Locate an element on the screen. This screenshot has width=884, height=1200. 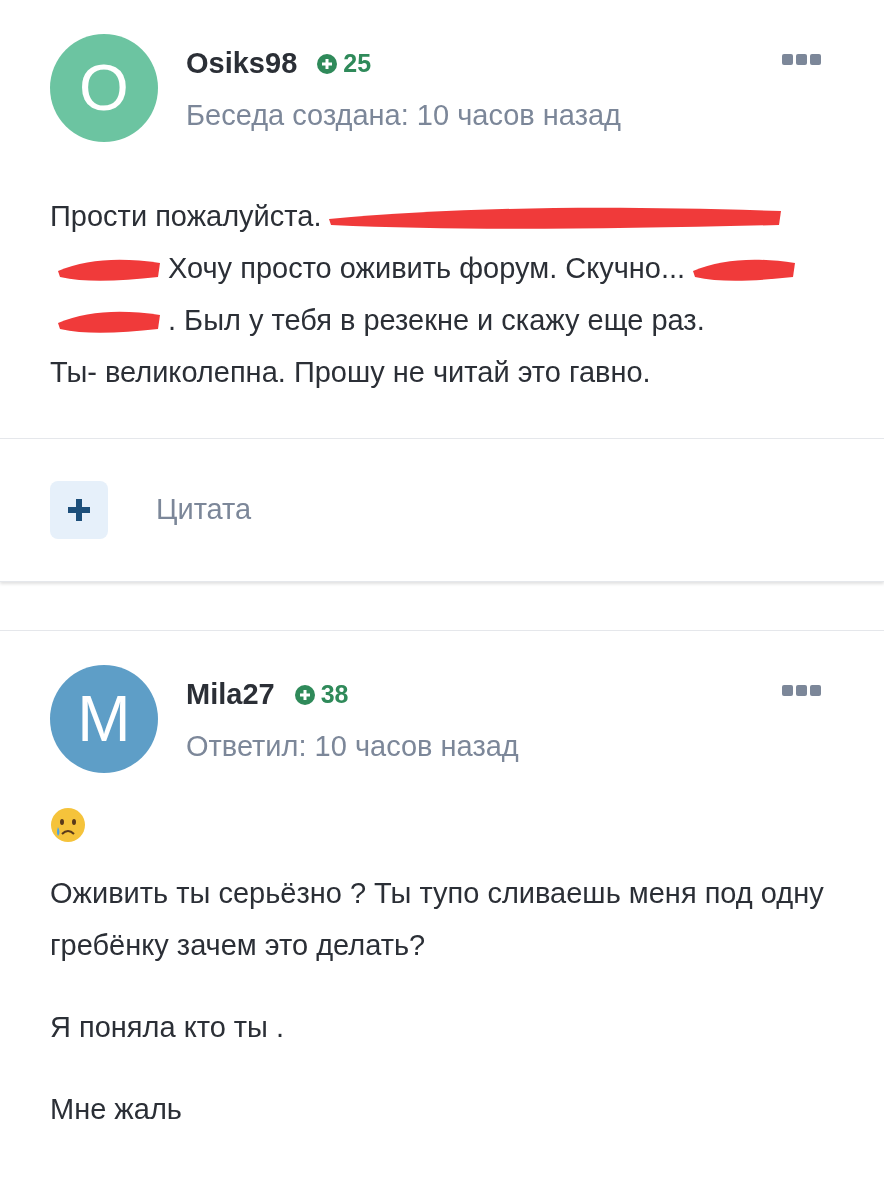
reputation-count: 38 is located at coordinates (334, 694).